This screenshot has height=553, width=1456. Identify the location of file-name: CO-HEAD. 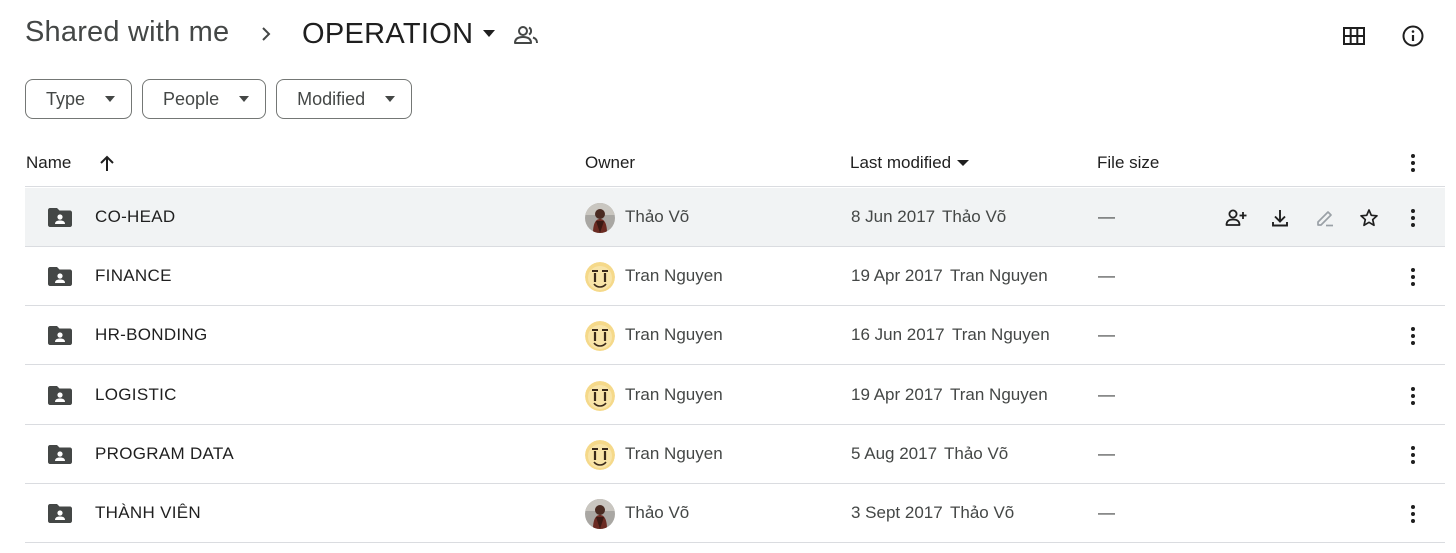
(135, 217).